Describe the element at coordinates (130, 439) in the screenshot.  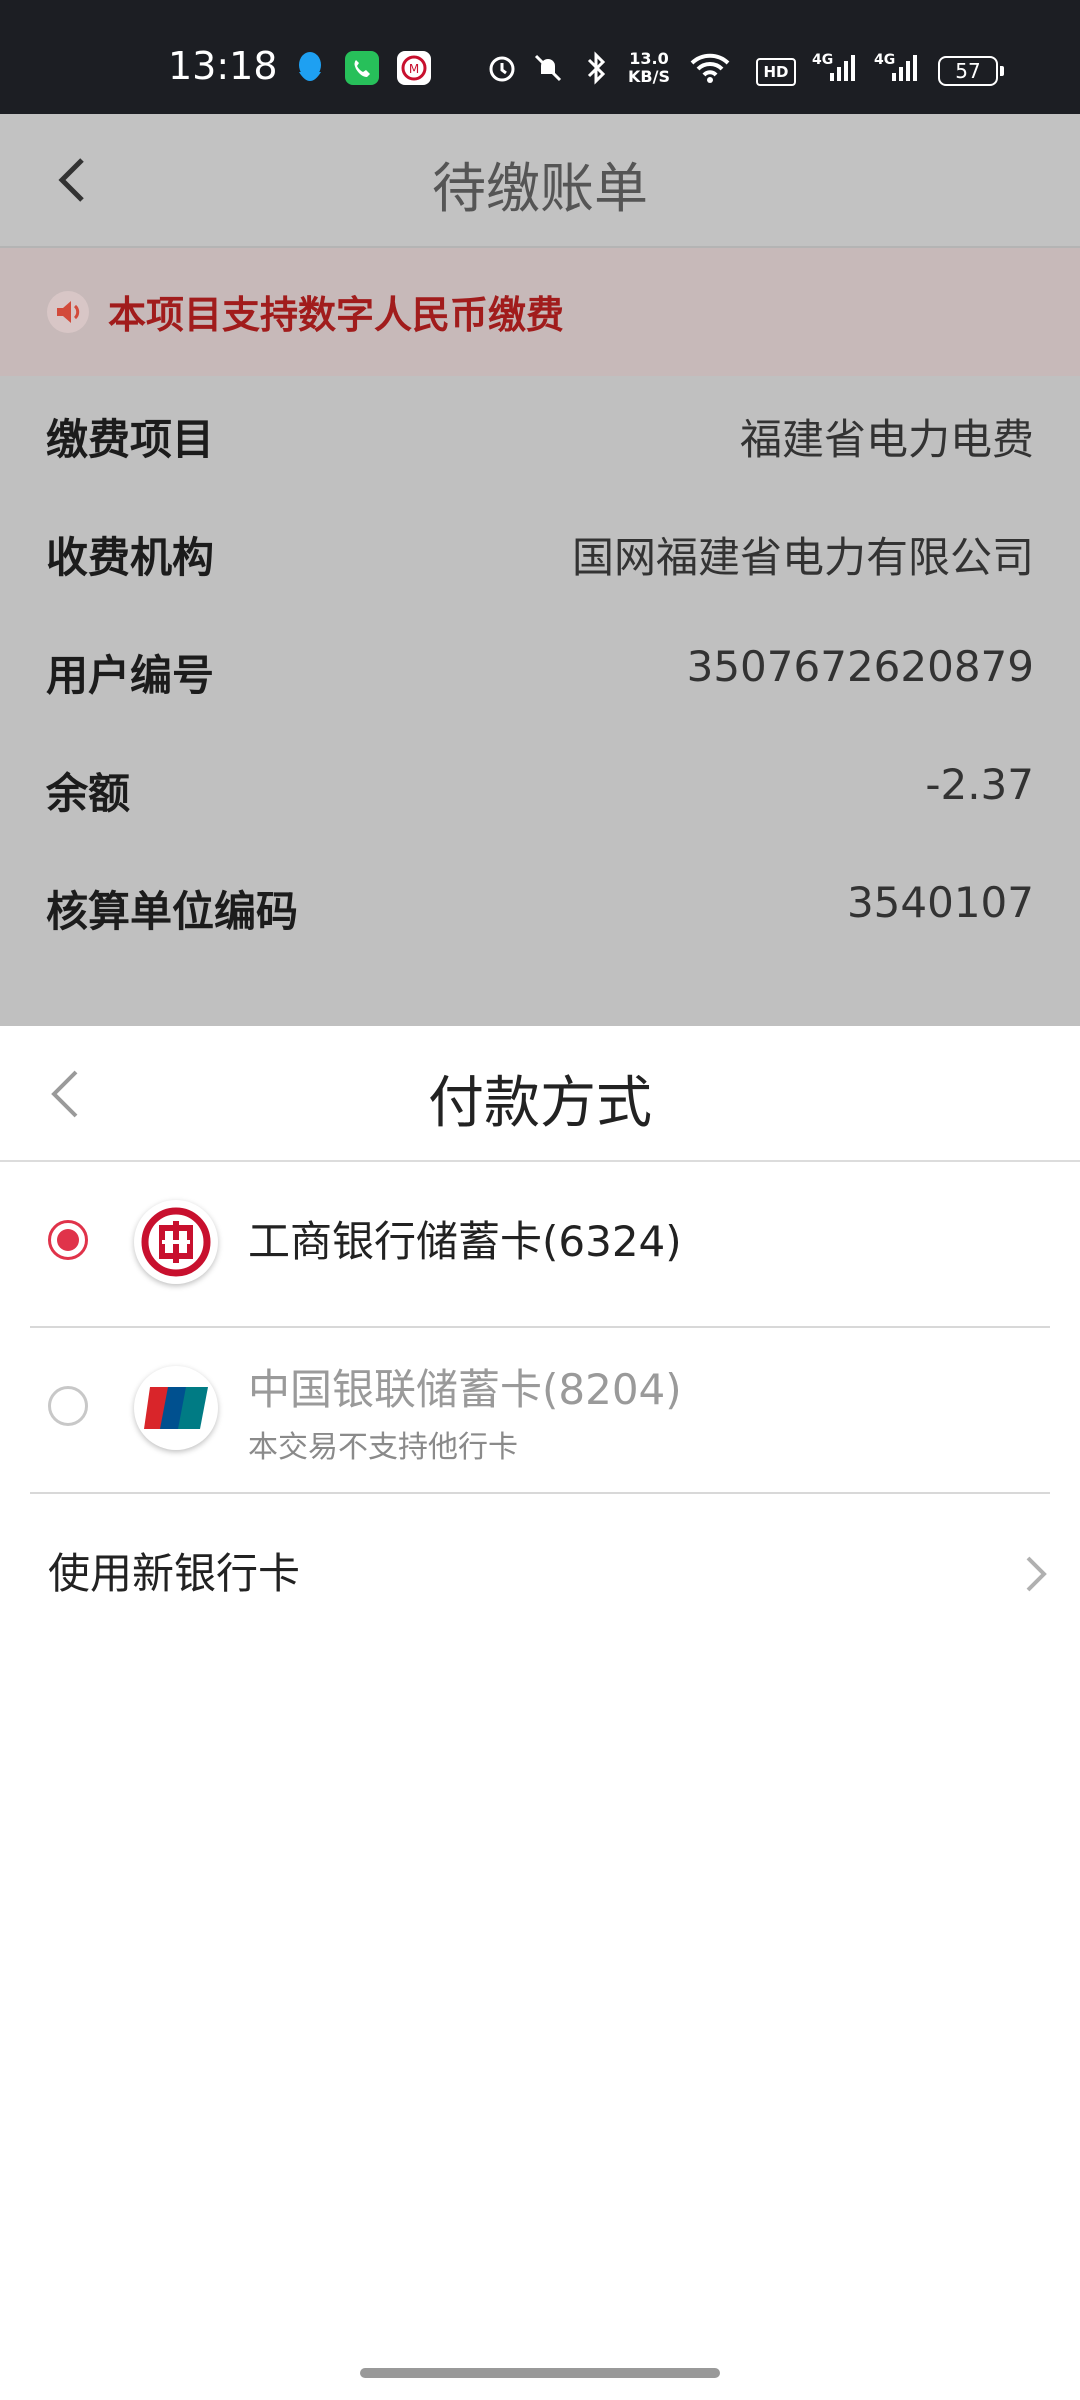
I see `info-label: 缴费项目` at that location.